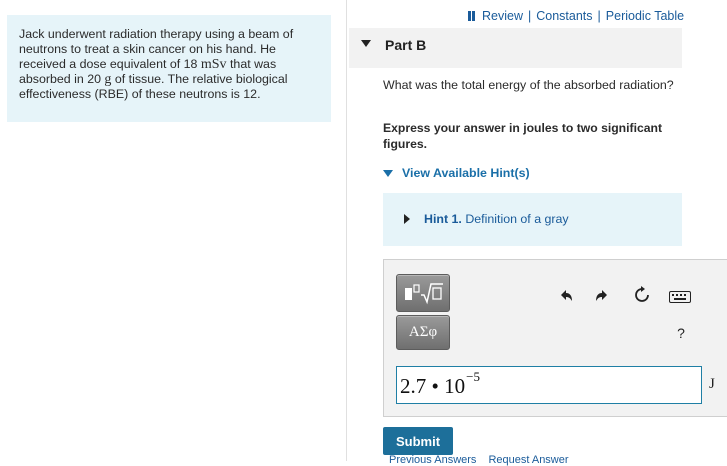 This screenshot has height=466, width=727. Describe the element at coordinates (455, 386) in the screenshot. I see `answer-base: 10` at that location.